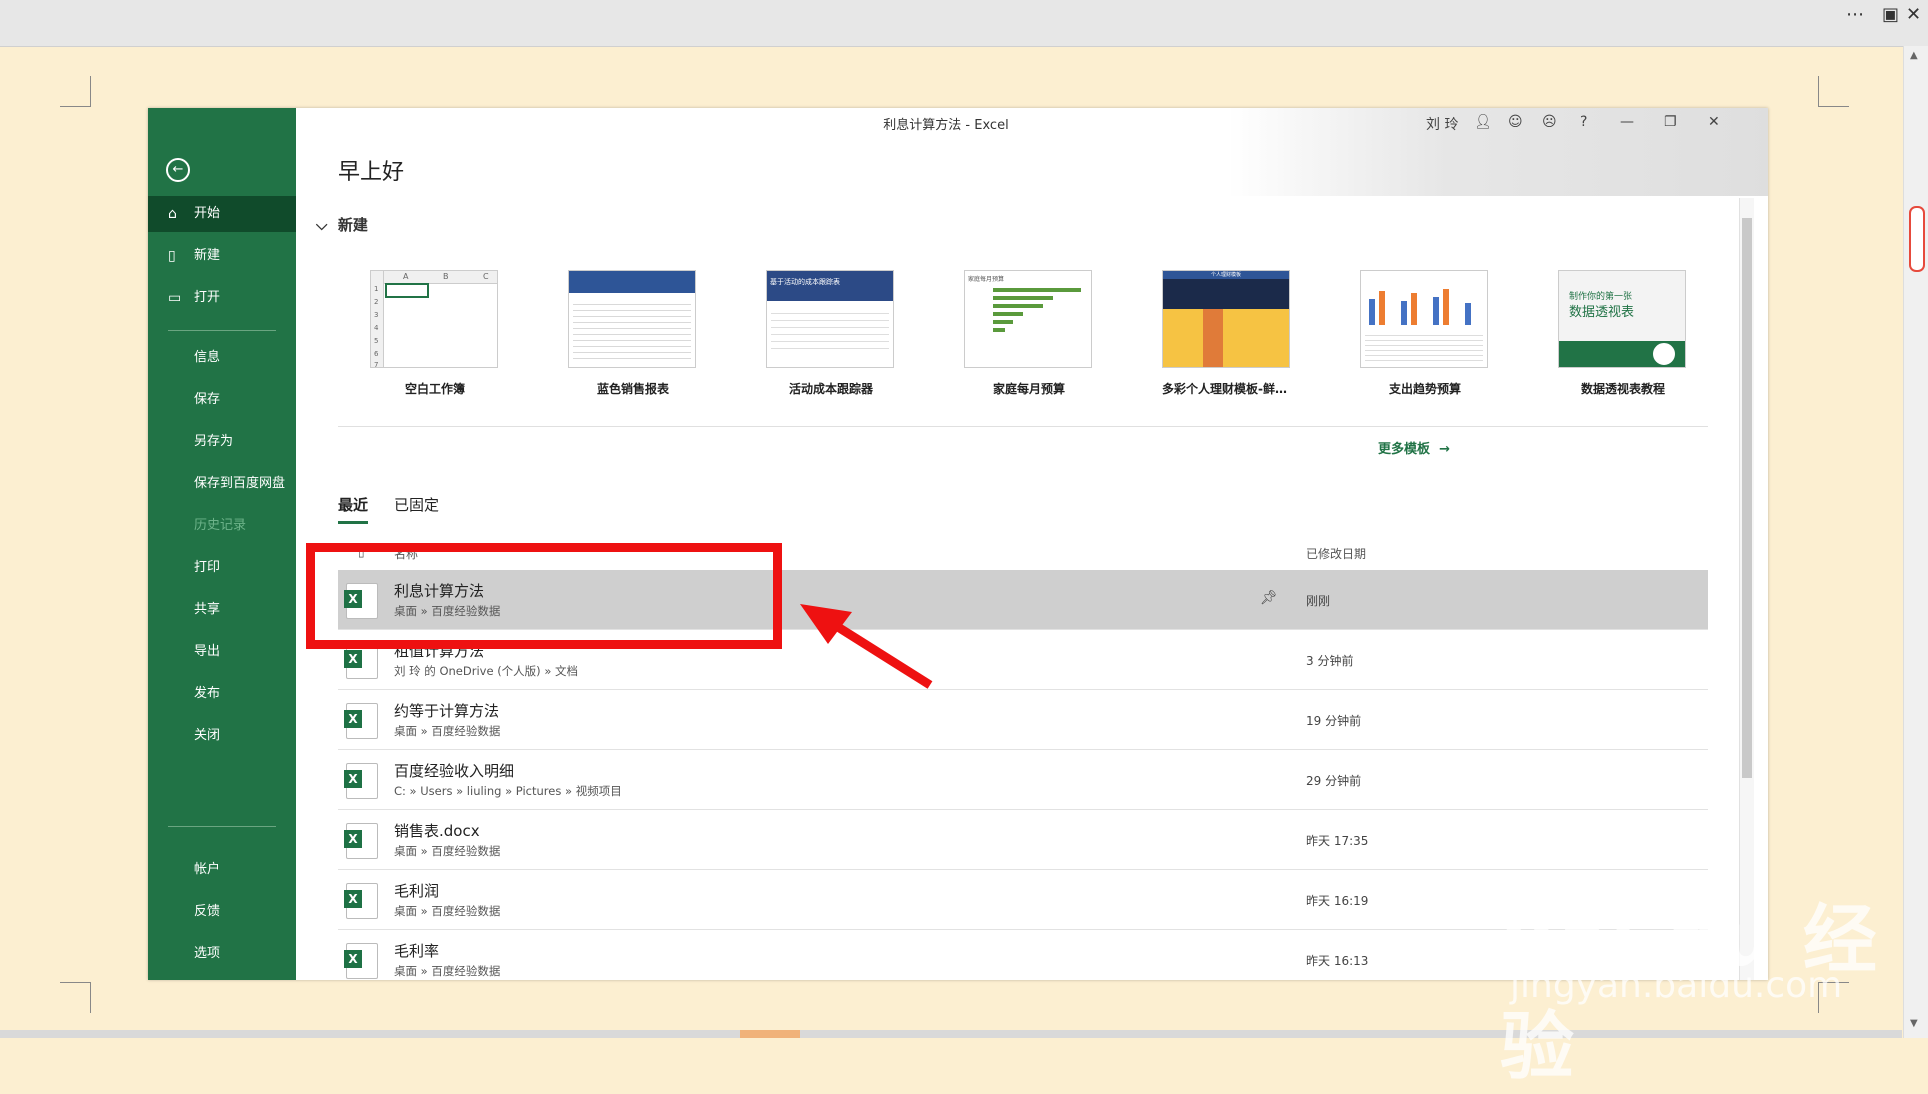 Image resolution: width=1928 pixels, height=1094 pixels. Describe the element at coordinates (880, 653) in the screenshot. I see `arrow-shaft` at that location.